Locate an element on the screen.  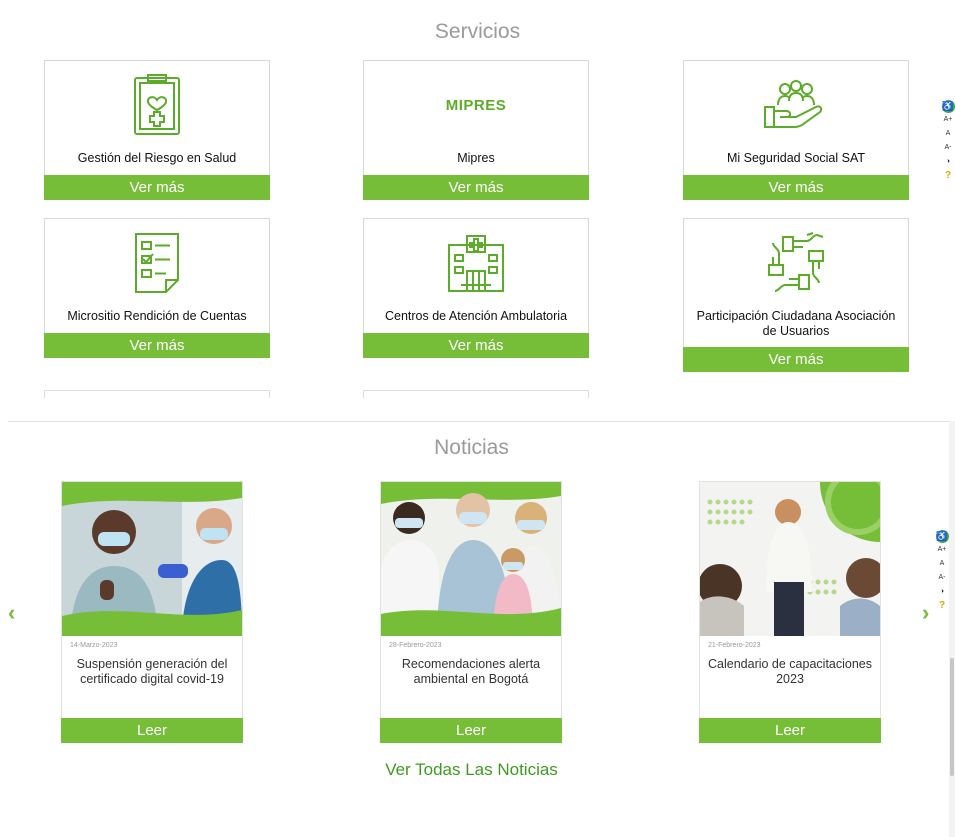
family-masks-photo is located at coordinates (471, 559).